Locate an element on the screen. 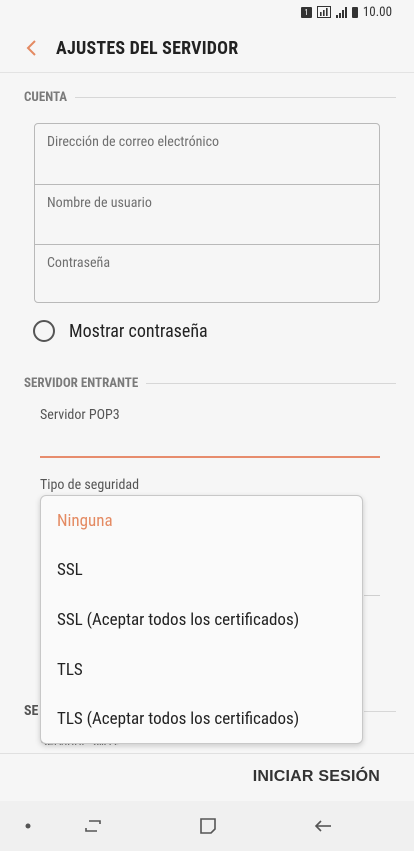 Image resolution: width=414 pixels, height=851 pixels. email-field: Dirección de correo electrónico is located at coordinates (207, 154).